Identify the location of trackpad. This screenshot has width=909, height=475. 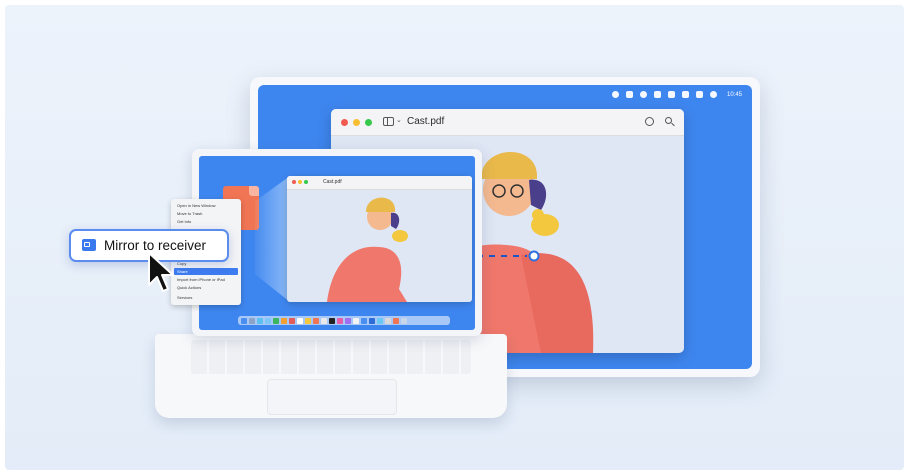
(332, 397).